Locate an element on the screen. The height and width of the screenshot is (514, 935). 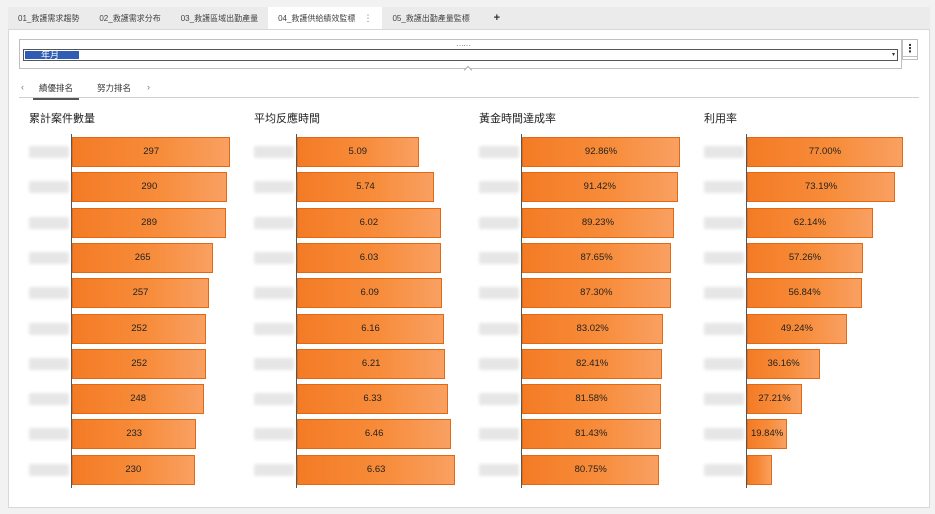
chevron-left-icon: ‹ is located at coordinates (22, 87).